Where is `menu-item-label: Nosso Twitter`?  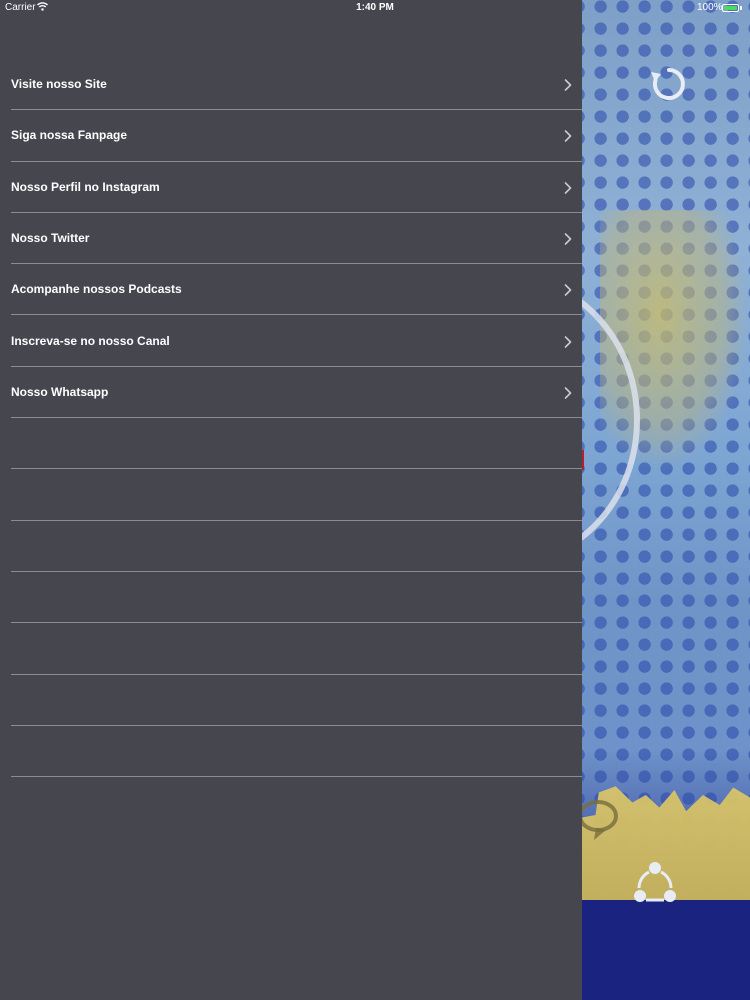
menu-item-label: Nosso Twitter is located at coordinates (50, 238).